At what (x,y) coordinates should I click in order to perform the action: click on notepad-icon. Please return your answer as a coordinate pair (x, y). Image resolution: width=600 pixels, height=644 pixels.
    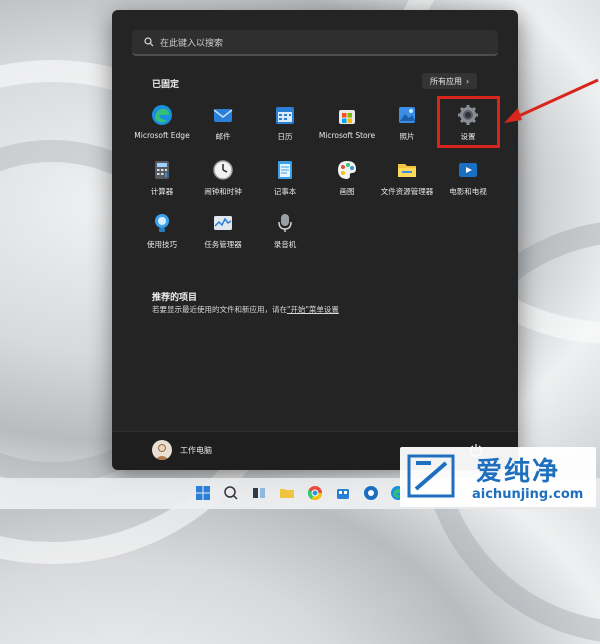
    Looking at the image, I should click on (285, 170).